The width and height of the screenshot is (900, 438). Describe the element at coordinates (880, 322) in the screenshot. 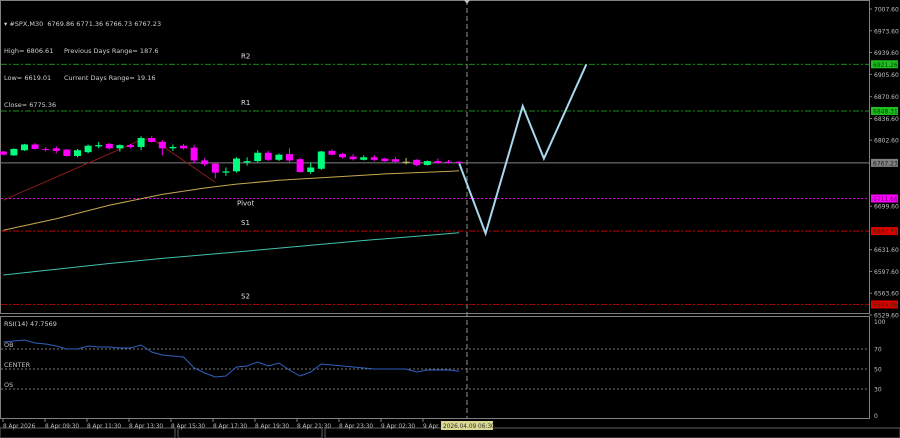

I see `rsi-tick-label: 100` at that location.